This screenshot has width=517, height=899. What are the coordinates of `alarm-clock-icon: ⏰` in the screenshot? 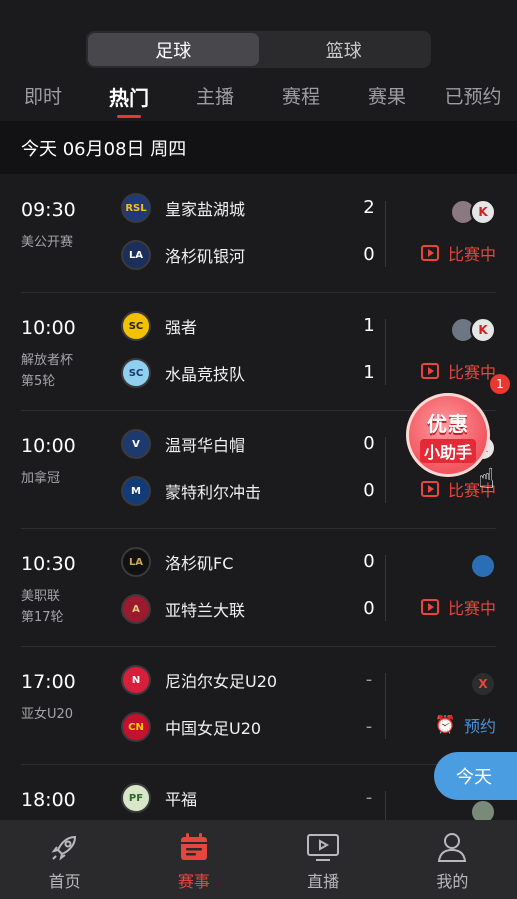 It's located at (445, 725).